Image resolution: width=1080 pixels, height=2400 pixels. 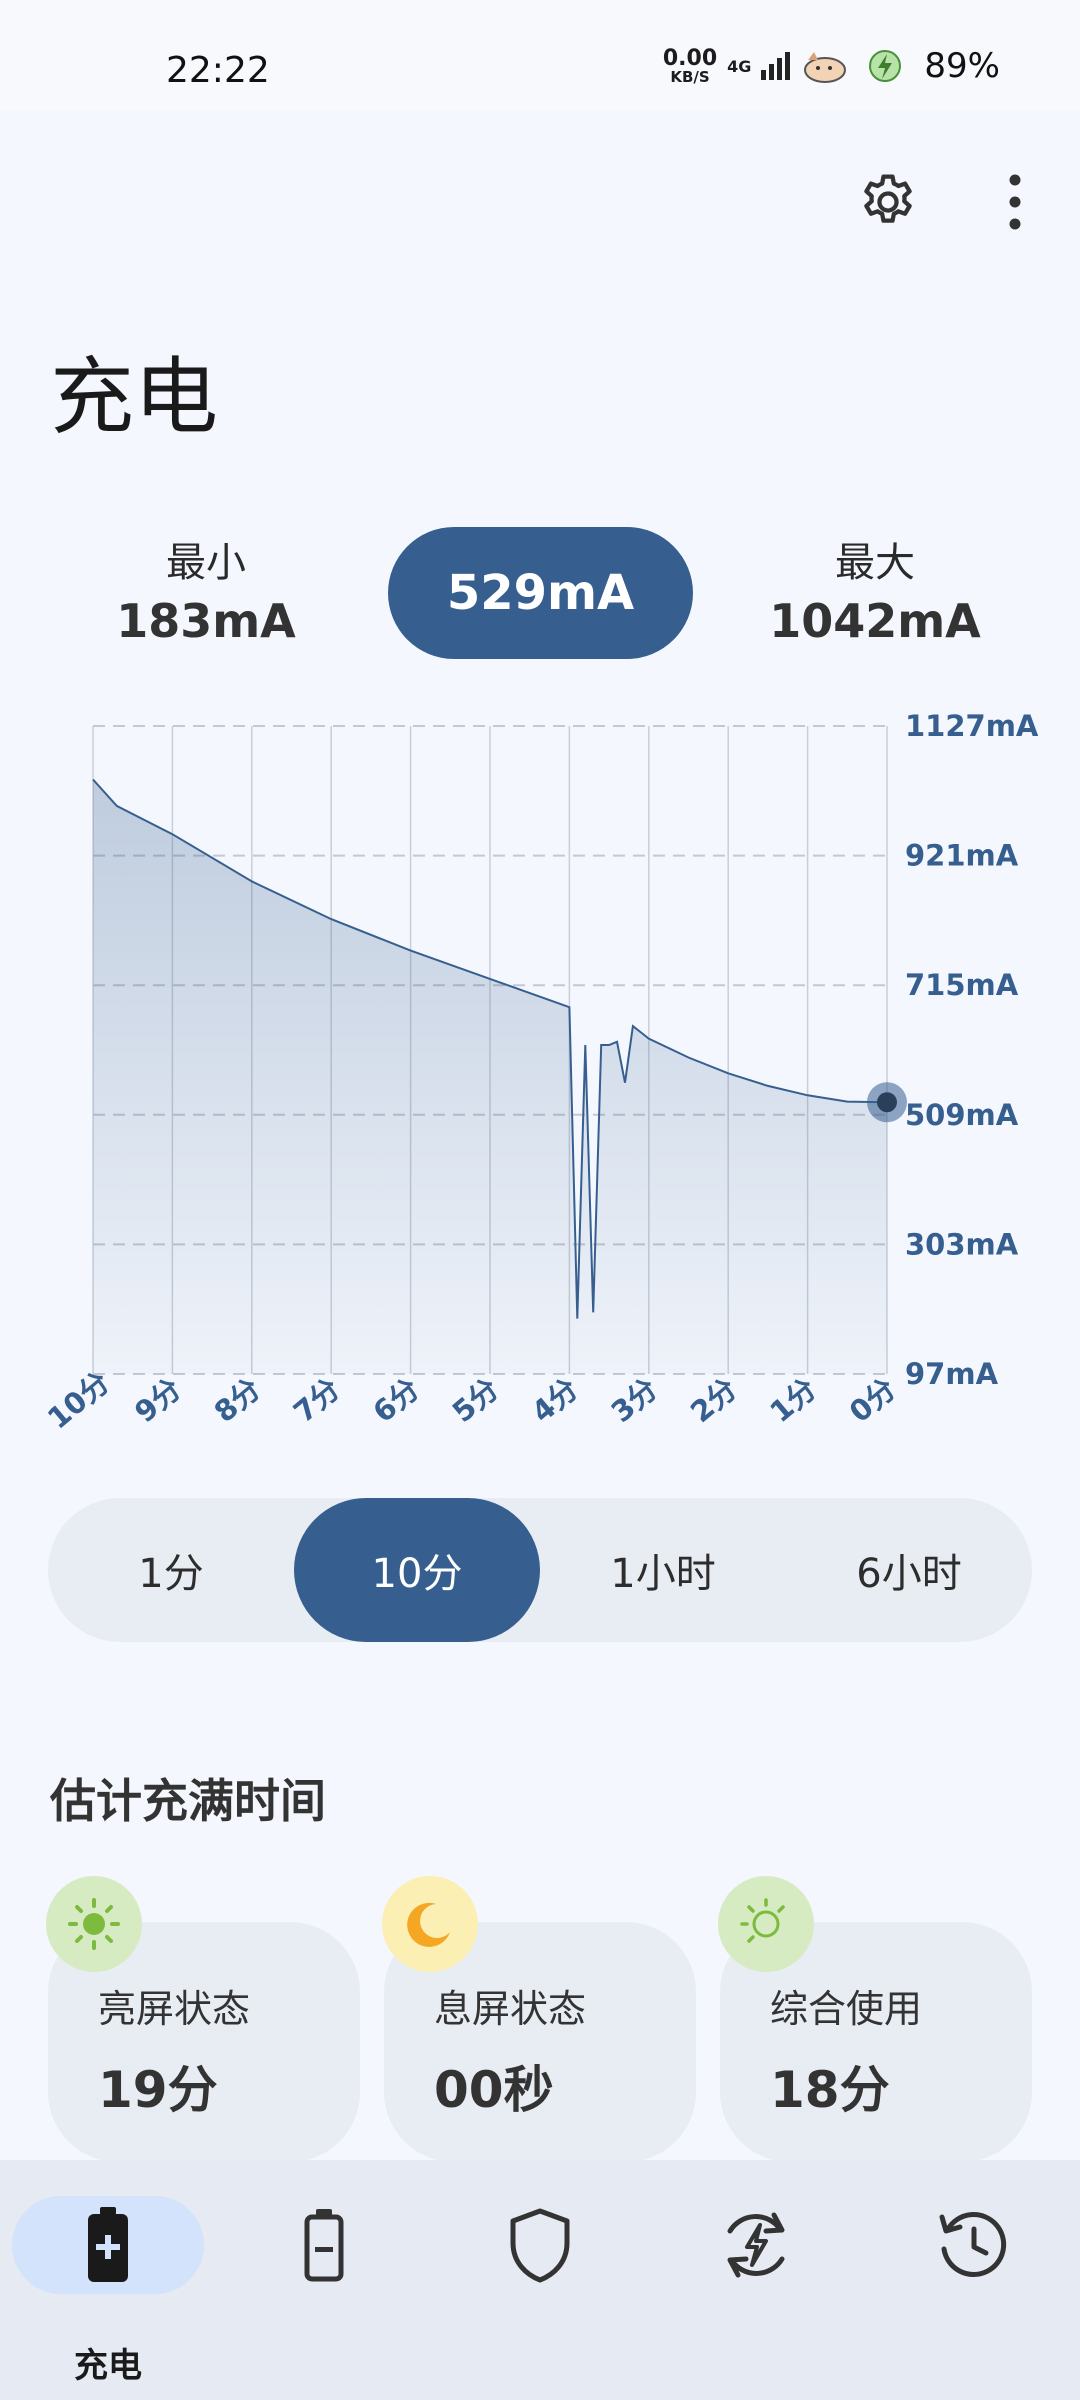 What do you see at coordinates (396, 1401) in the screenshot?
I see `x-tick-label: 6分` at bounding box center [396, 1401].